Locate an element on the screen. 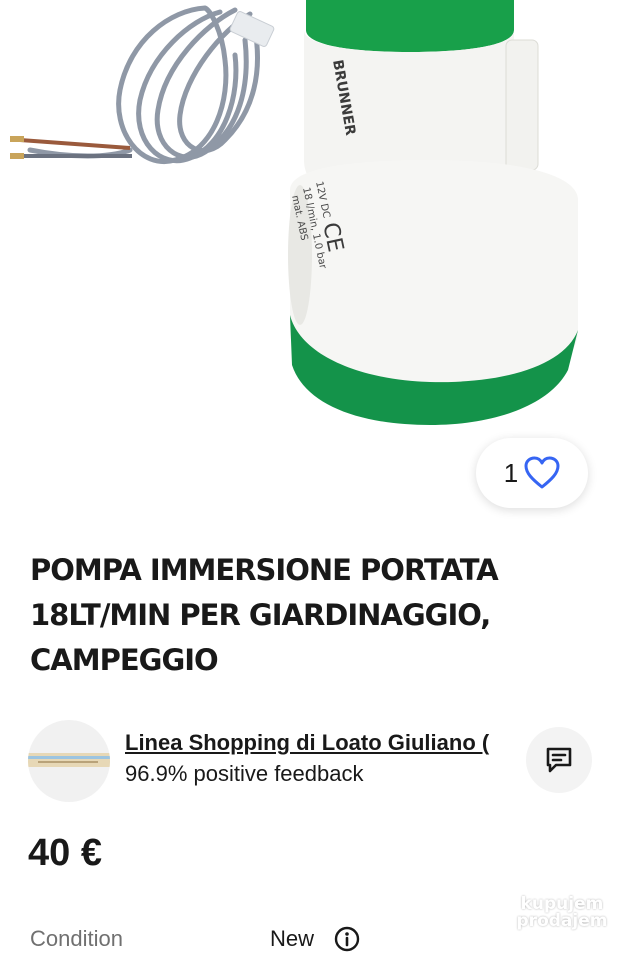 This screenshot has height=953, width=622. condition-value: New is located at coordinates (292, 938).